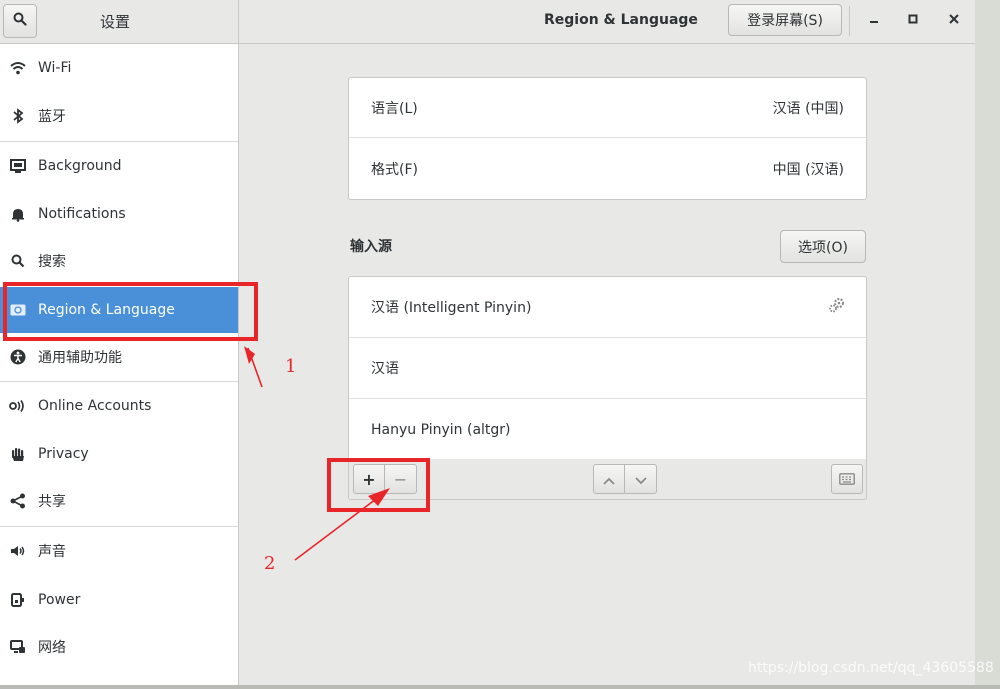 This screenshot has width=1000, height=689. What do you see at coordinates (119, 68) in the screenshot?
I see `sidebar-item-wifi: Wi-Fi` at bounding box center [119, 68].